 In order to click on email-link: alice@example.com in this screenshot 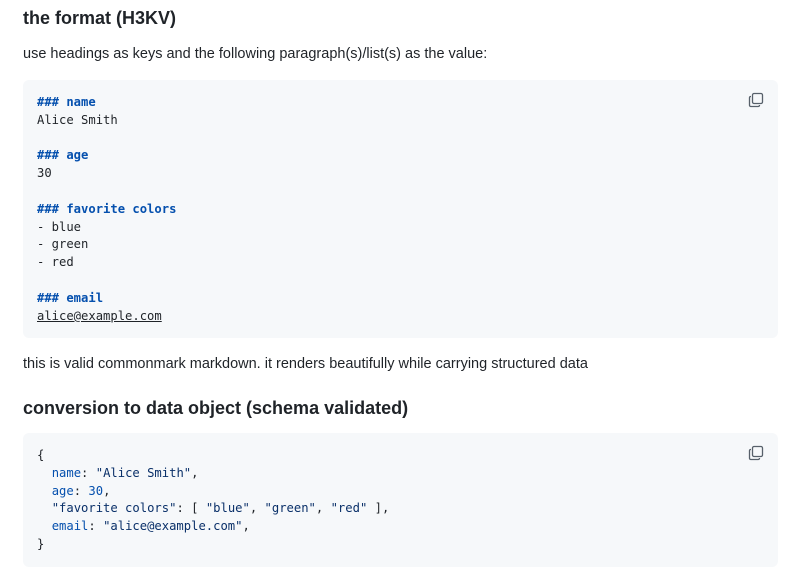, I will do `click(99, 316)`.